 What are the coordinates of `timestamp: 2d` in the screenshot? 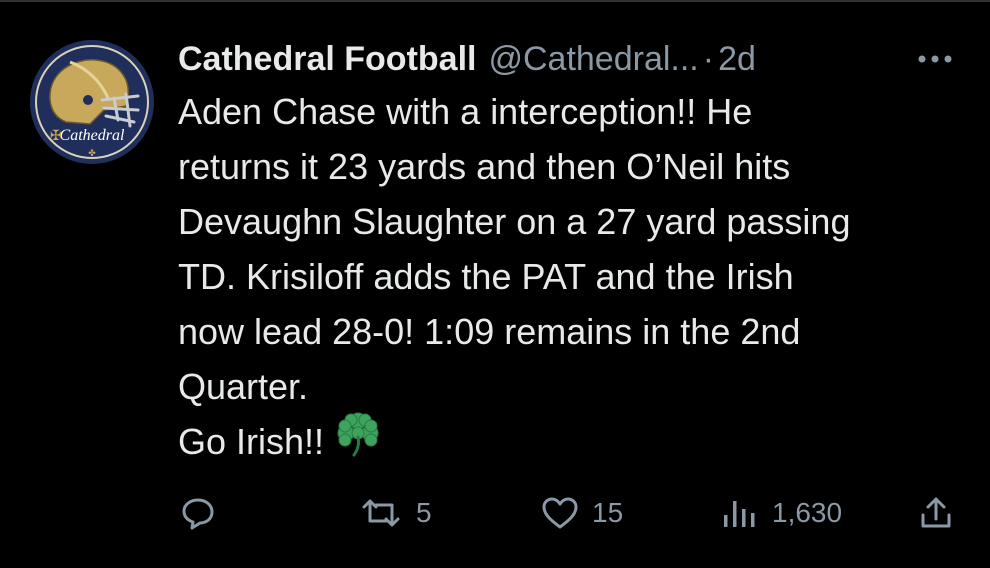 It's located at (737, 59).